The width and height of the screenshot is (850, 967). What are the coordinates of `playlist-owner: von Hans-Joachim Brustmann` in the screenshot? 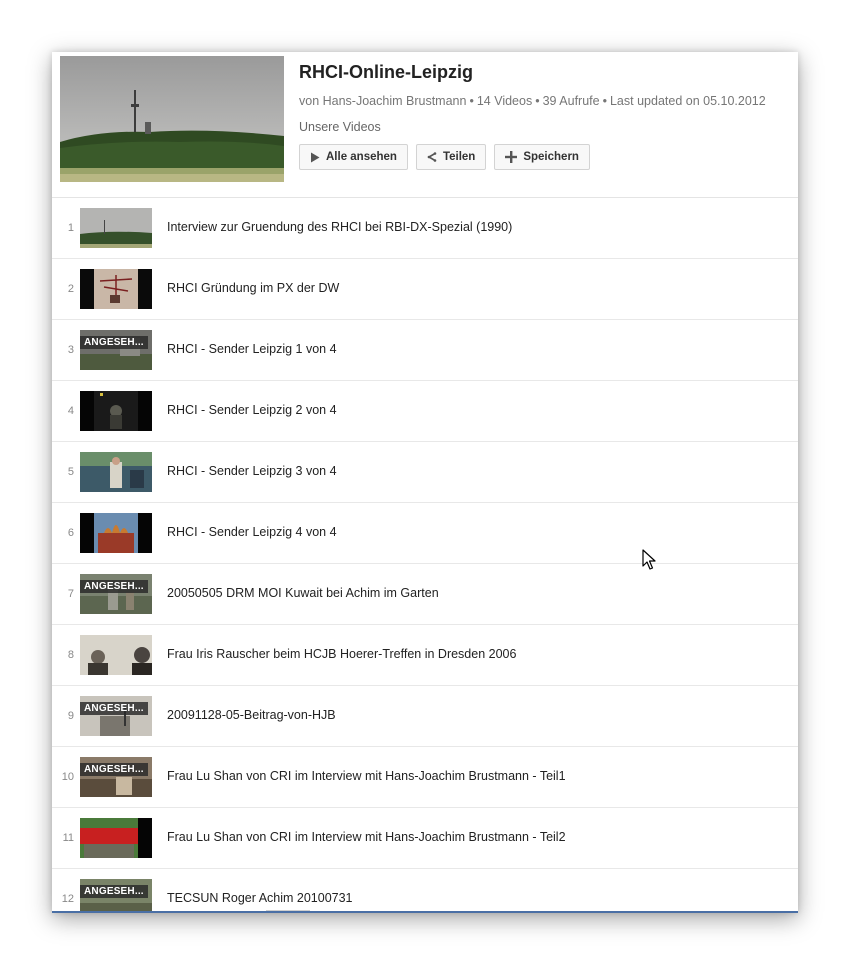 It's located at (382, 101).